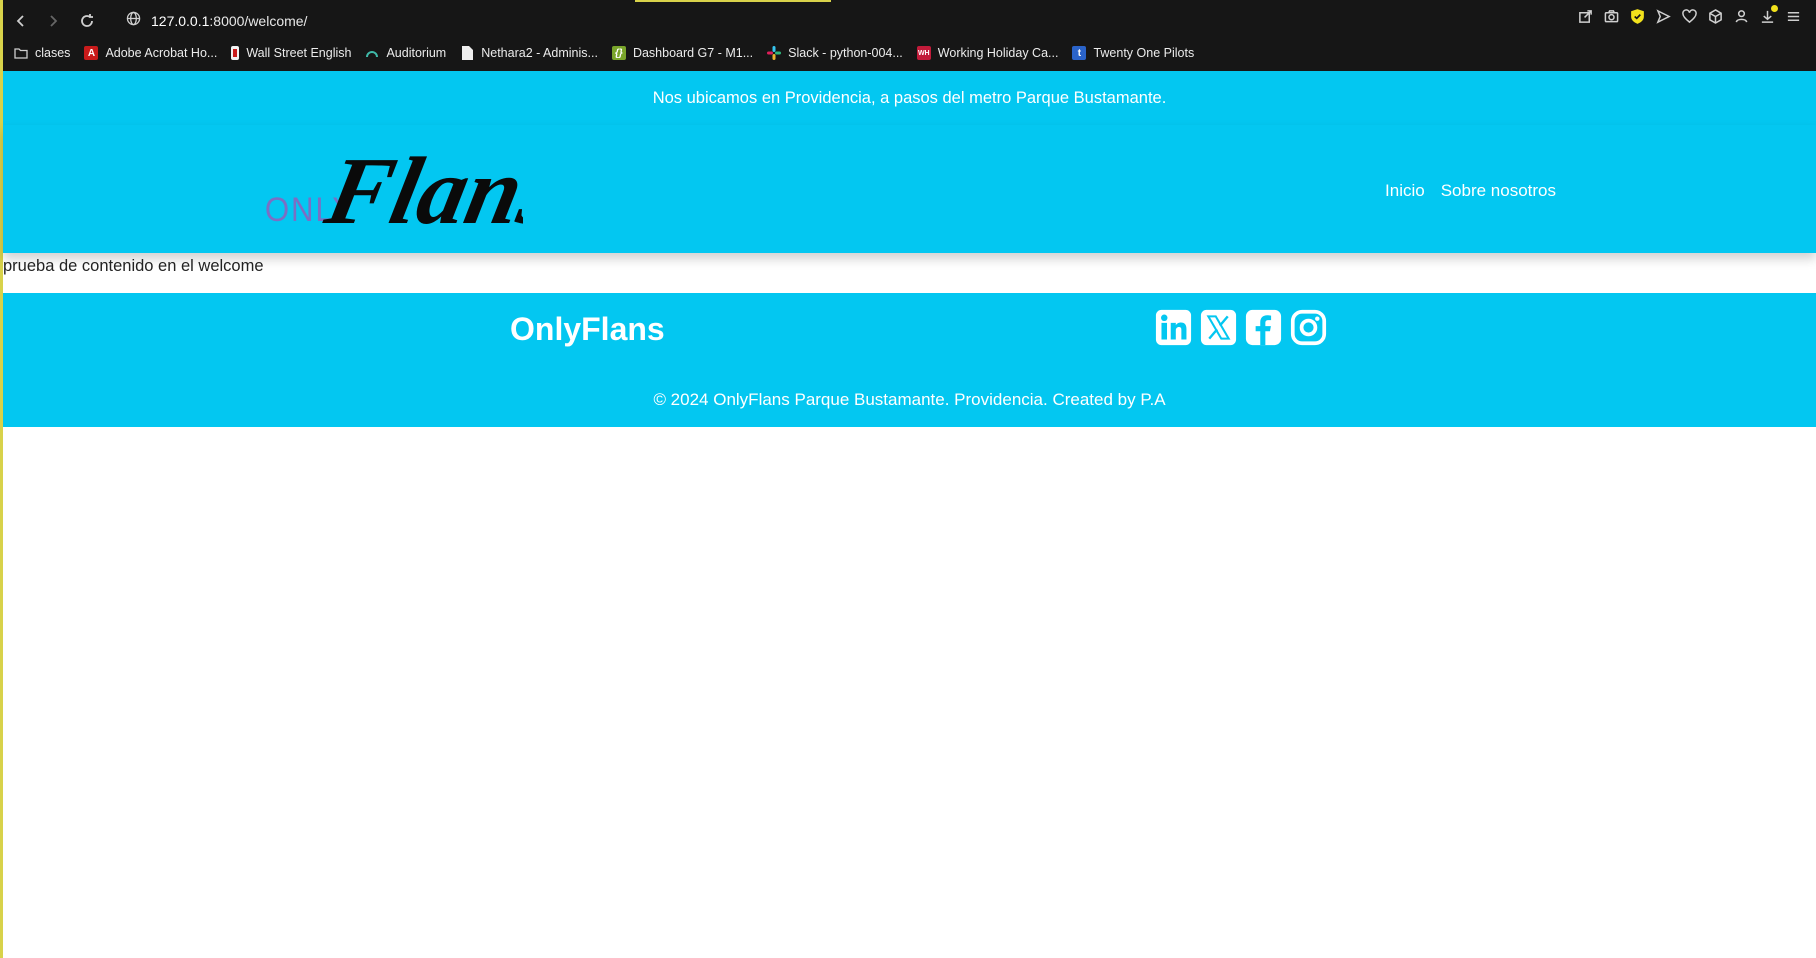 Image resolution: width=1816 pixels, height=958 pixels. I want to click on browser-toolbar: 127.0.0.1:8000/welcome/, so click(908, 20).